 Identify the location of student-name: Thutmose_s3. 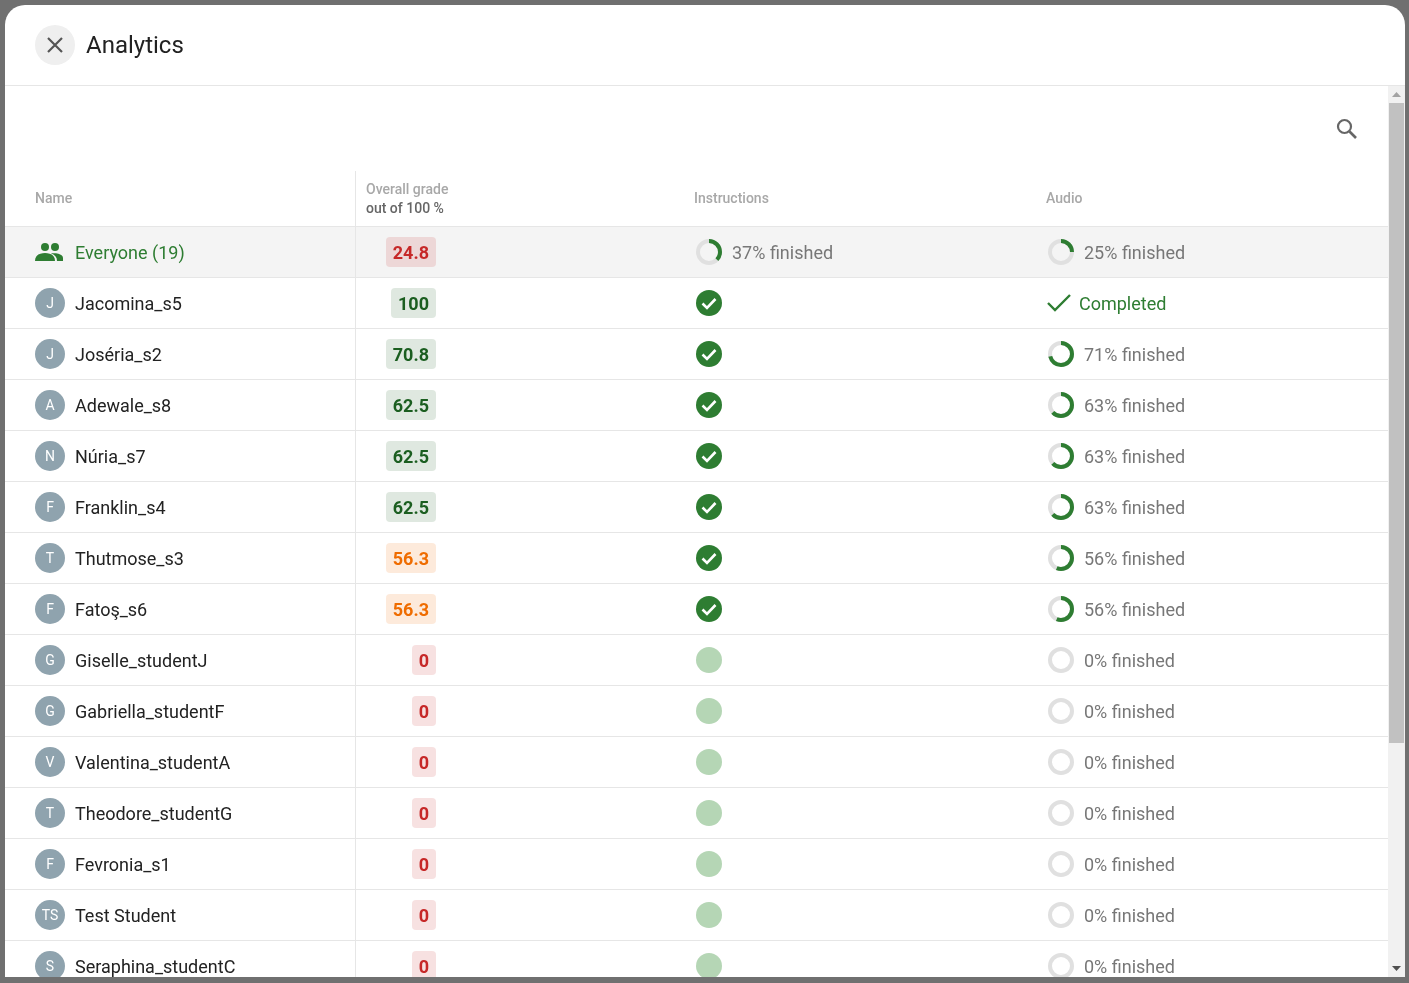
(129, 558).